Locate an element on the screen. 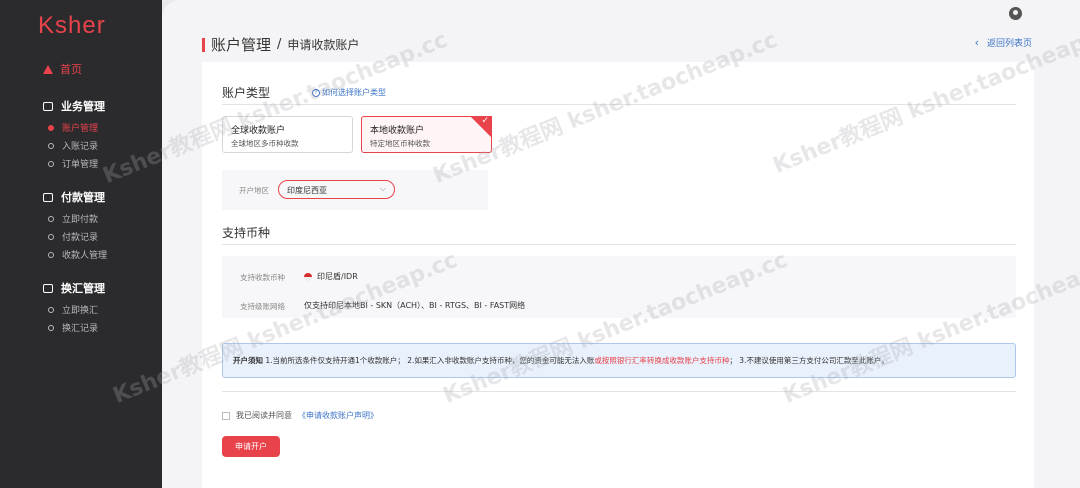 This screenshot has width=1080, height=488. region-row: 开户地区 印度尼西亚 ⌵ is located at coordinates (355, 190).